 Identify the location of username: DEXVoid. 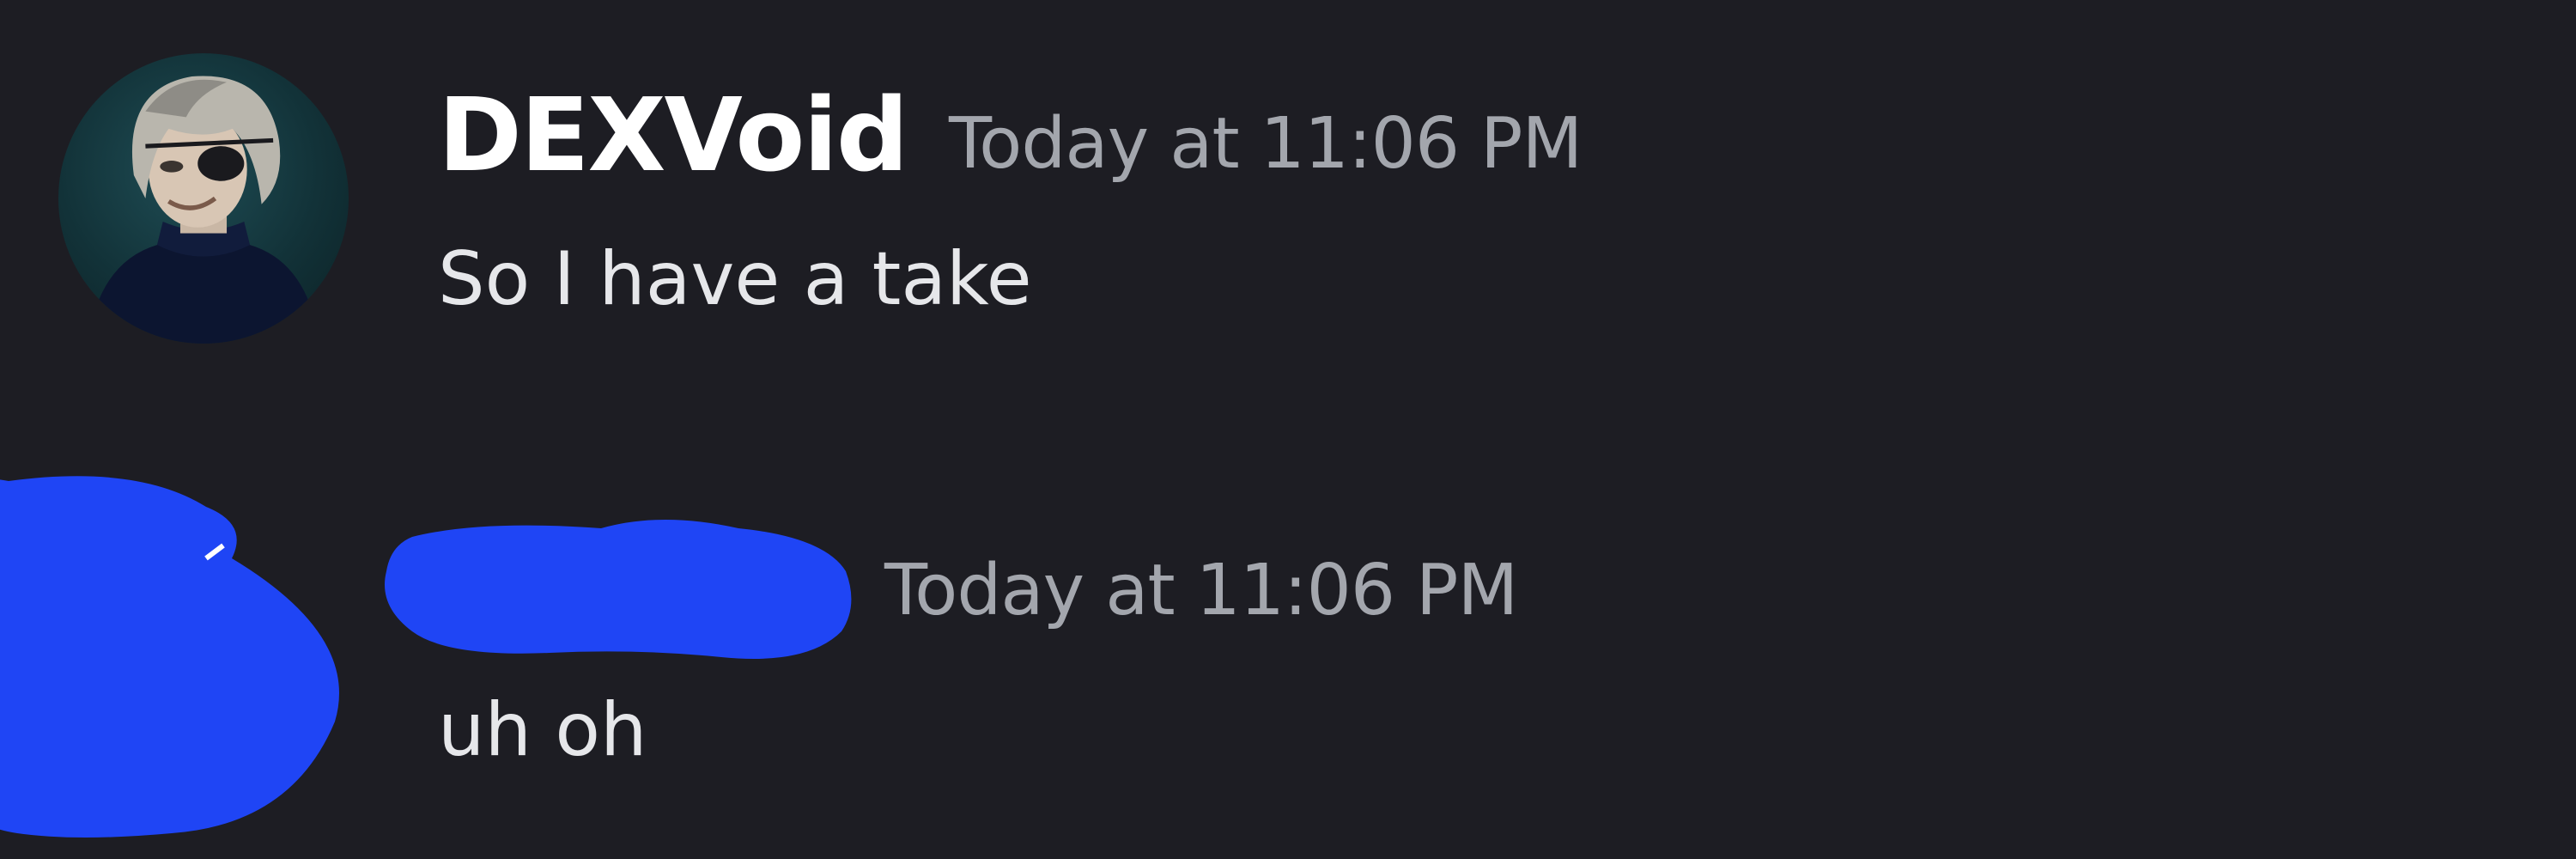
(673, 135).